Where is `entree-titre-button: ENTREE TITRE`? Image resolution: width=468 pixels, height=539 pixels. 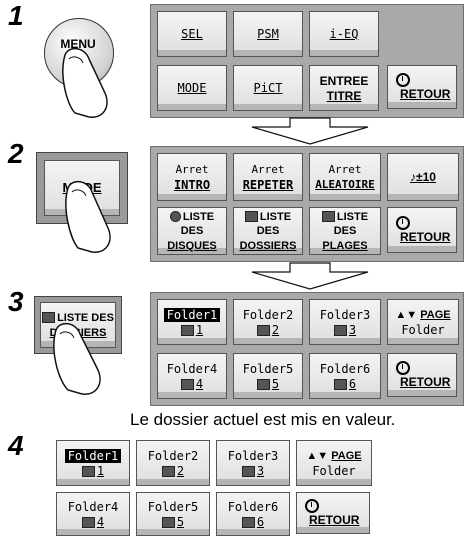
entree-titre-button: ENTREE TITRE is located at coordinates (344, 88).